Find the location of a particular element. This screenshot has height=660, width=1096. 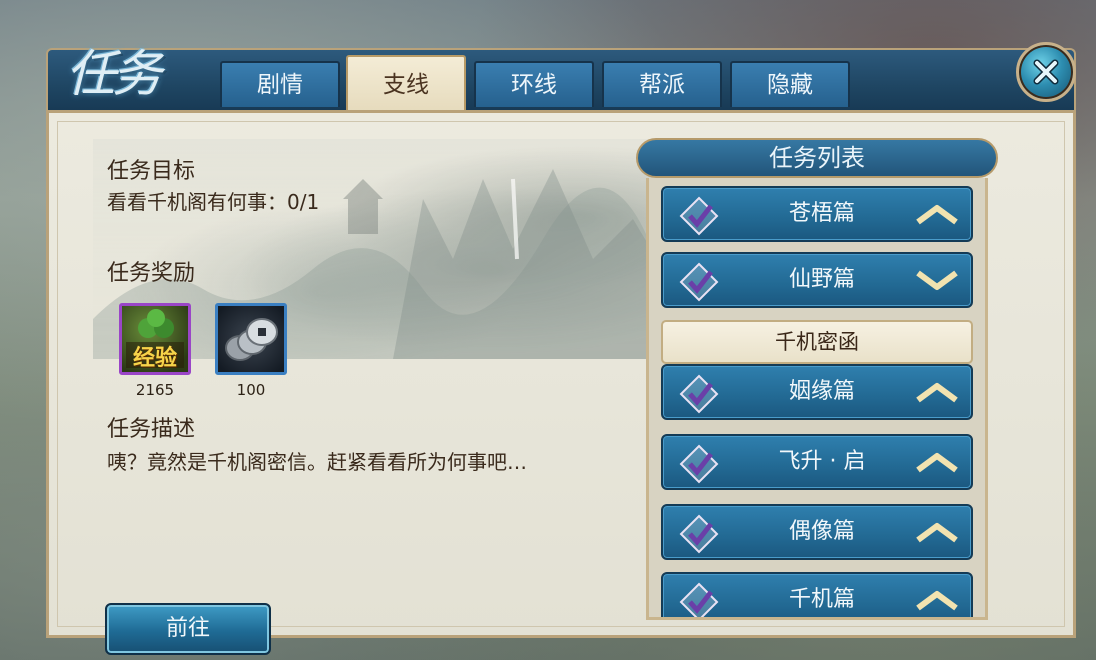

quest-group-yinyuan: 姻缘篇 is located at coordinates (817, 392).